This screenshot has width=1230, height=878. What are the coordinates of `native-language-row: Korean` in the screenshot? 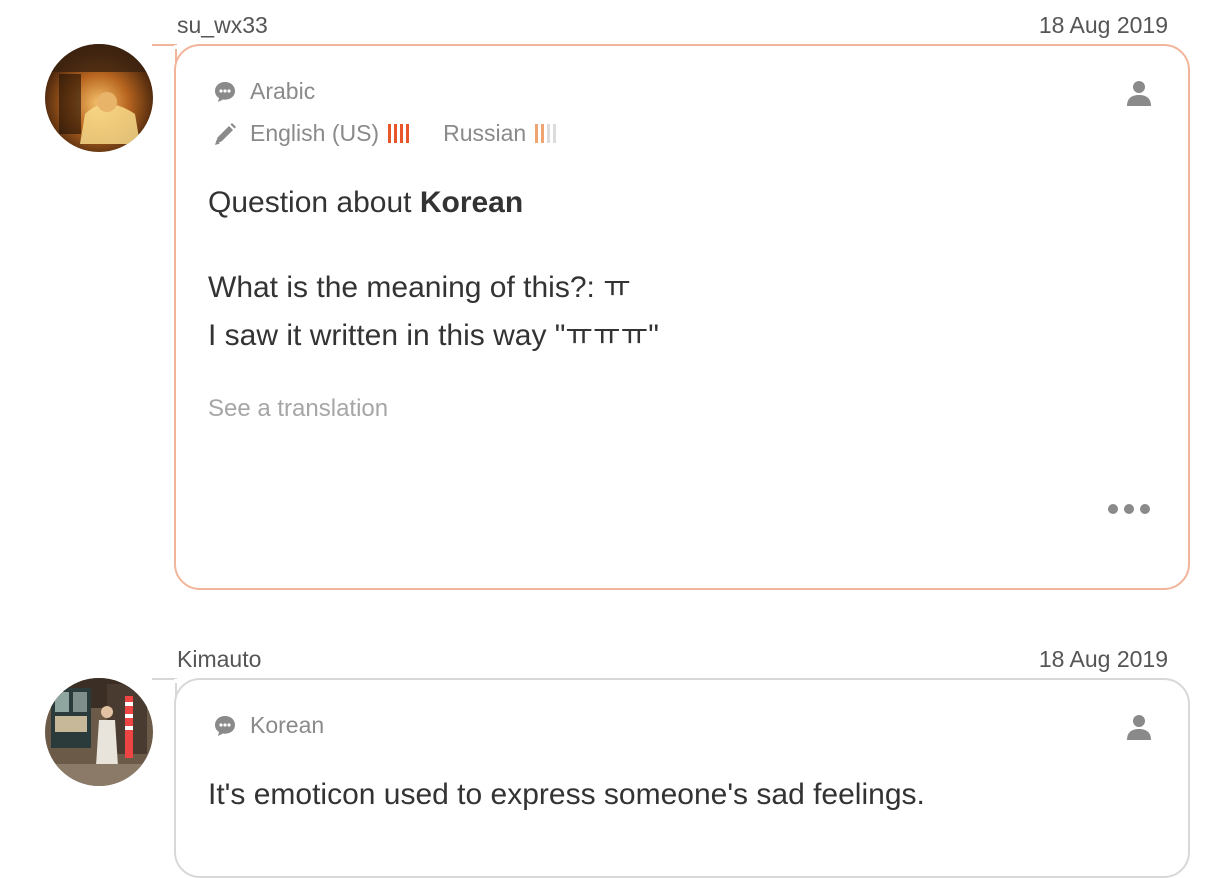 It's located at (268, 725).